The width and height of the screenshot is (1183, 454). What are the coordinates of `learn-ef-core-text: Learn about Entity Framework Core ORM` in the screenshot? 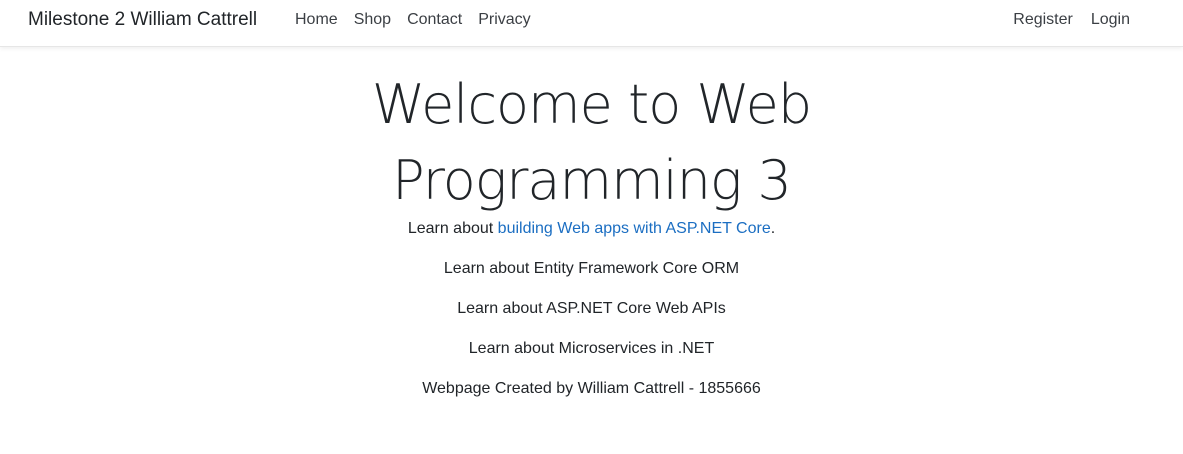 It's located at (591, 268).